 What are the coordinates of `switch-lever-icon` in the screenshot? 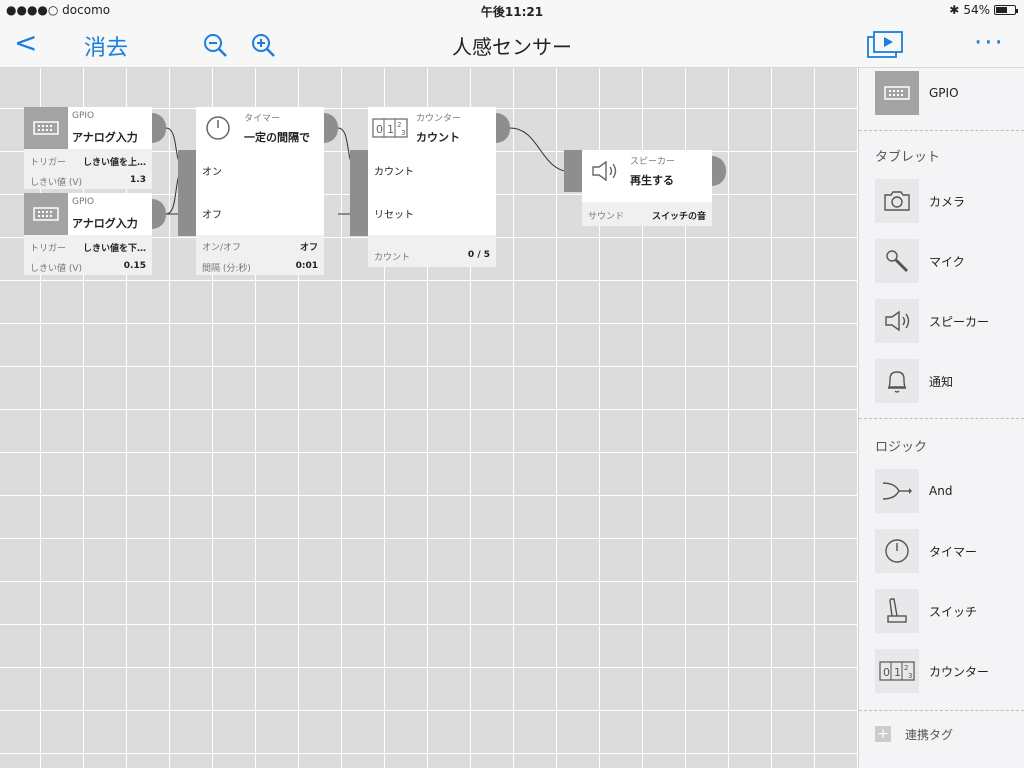 It's located at (897, 611).